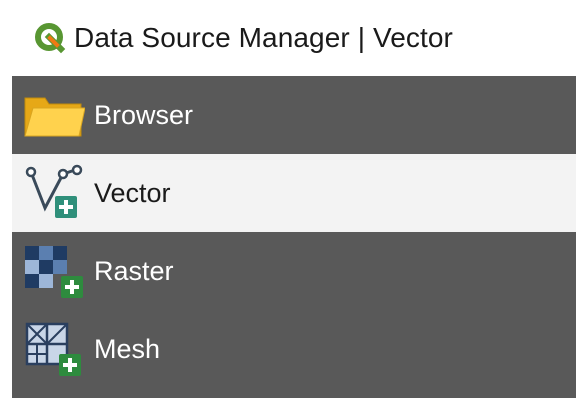 The image size is (576, 398). I want to click on window-left-edge, so click(6, 199).